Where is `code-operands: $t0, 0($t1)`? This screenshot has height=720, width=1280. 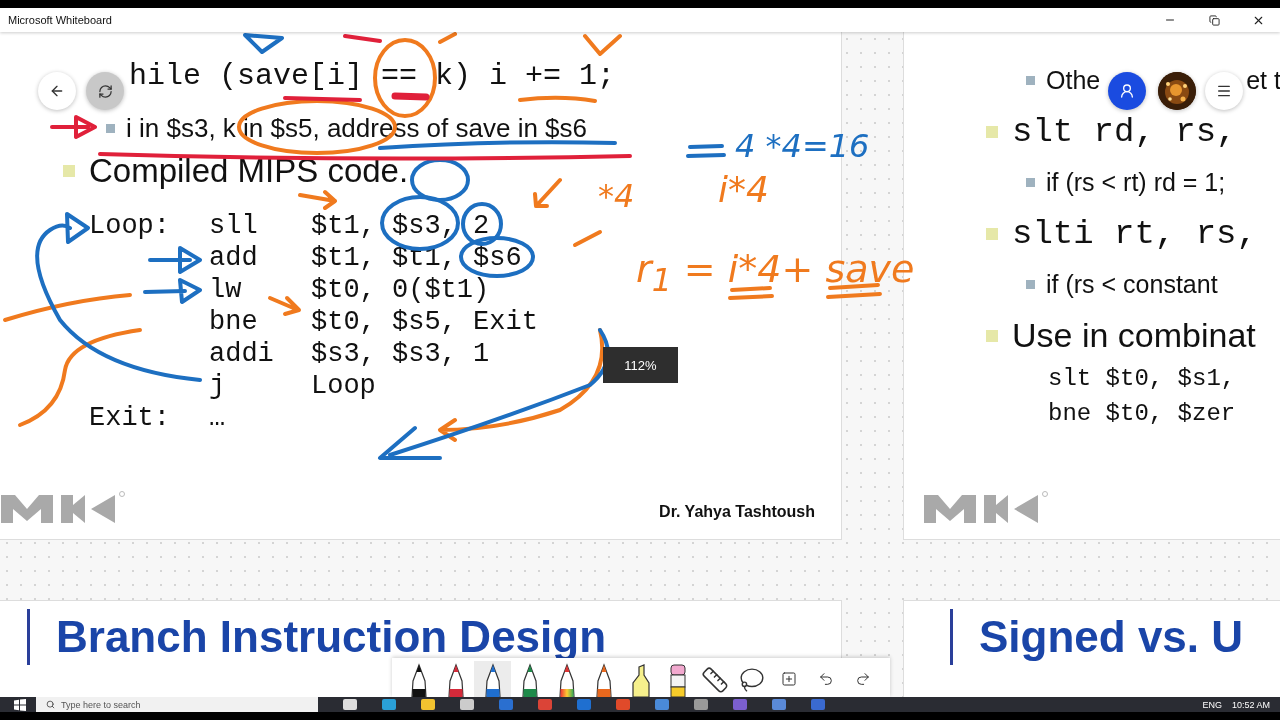 code-operands: $t0, 0($t1) is located at coordinates (401, 290).